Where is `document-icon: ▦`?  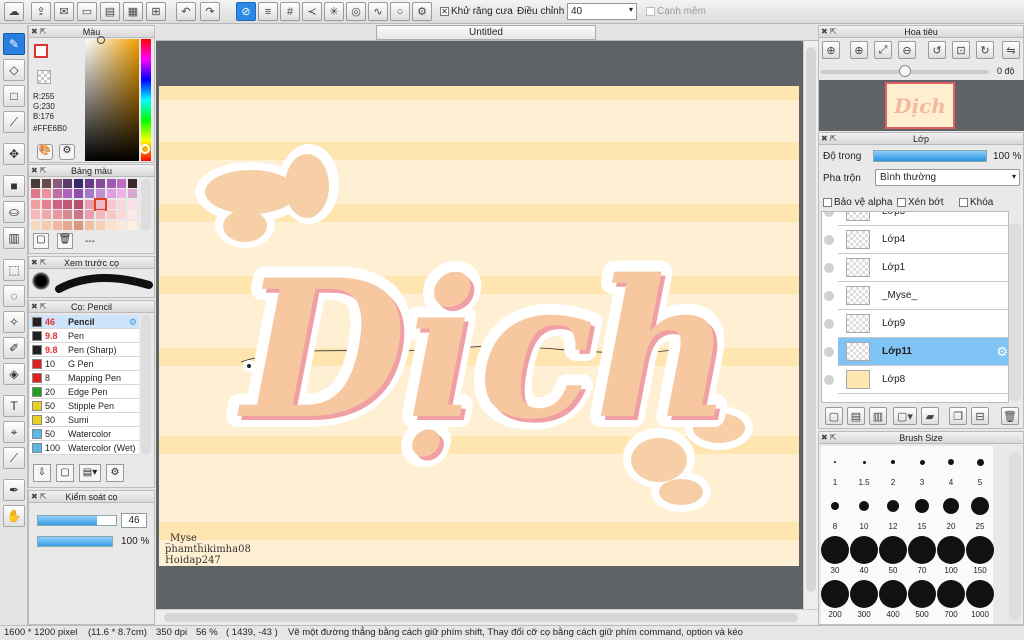
document-icon: ▦ is located at coordinates (133, 11).